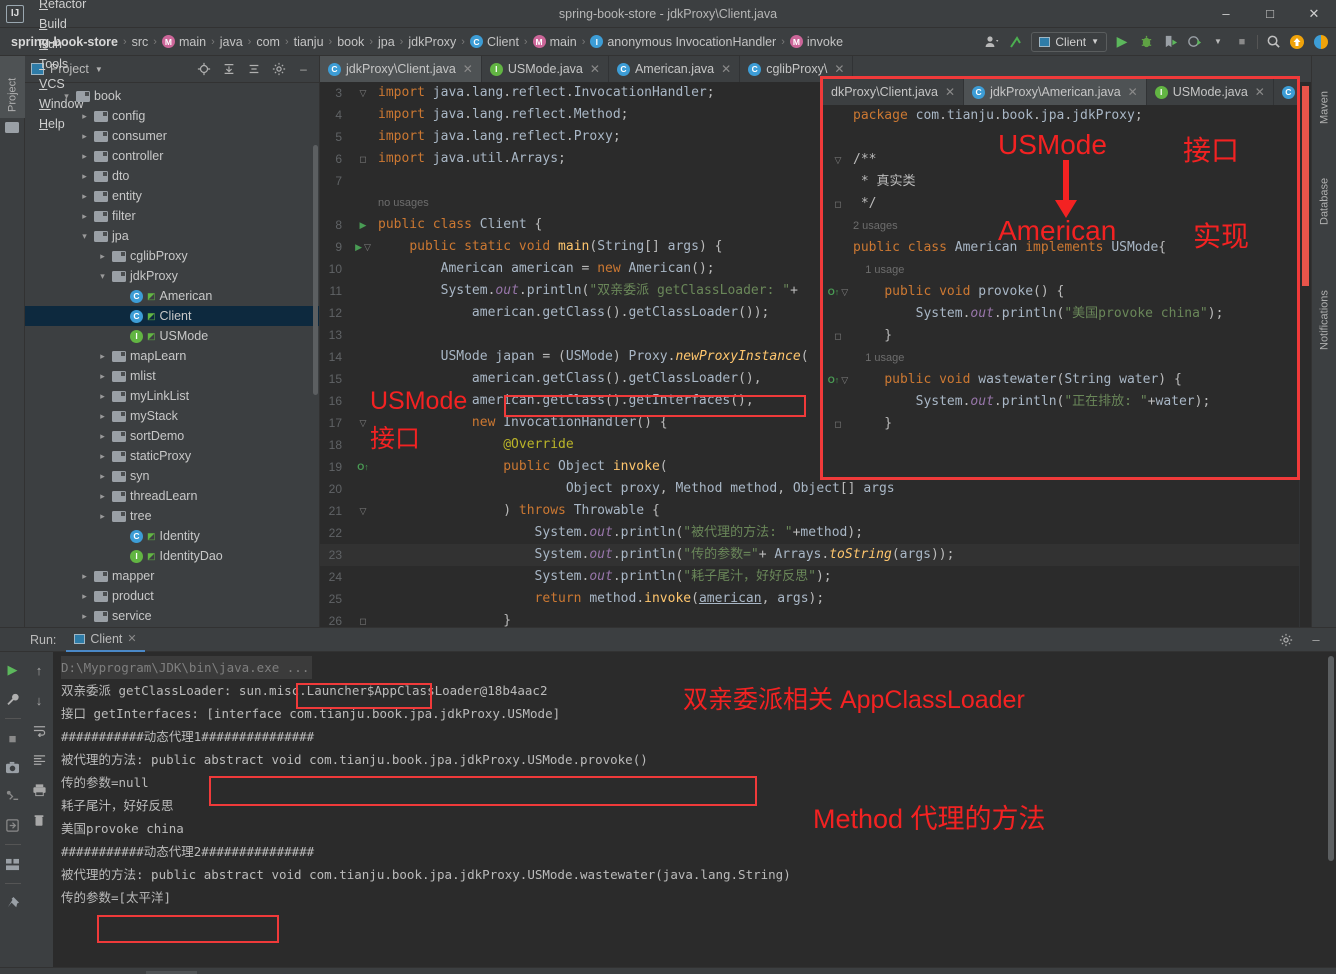 The height and width of the screenshot is (974, 1336). Describe the element at coordinates (172, 216) in the screenshot. I see `tree-item: ▸ filter` at that location.